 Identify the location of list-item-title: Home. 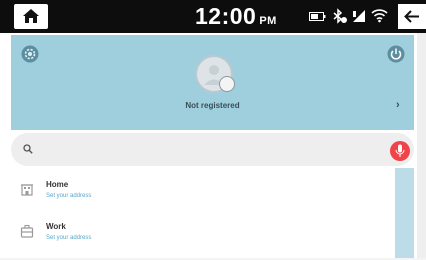
(57, 184).